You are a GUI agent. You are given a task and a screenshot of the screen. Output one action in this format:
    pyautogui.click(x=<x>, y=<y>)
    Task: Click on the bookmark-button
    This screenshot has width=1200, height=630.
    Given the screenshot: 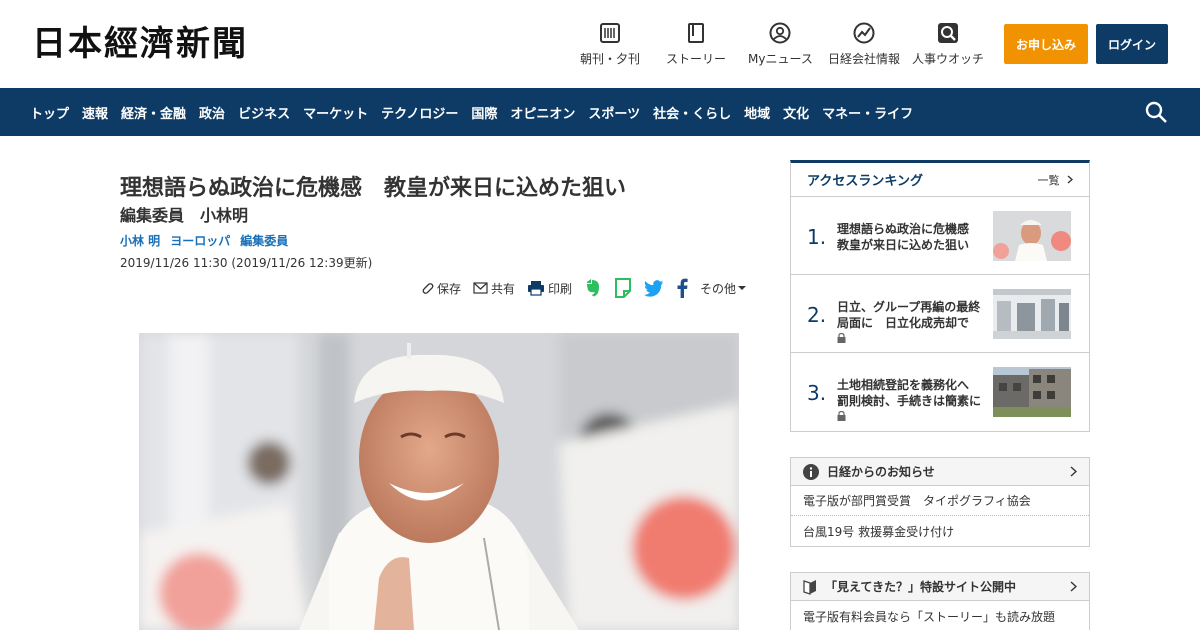 What is the action you would take?
    pyautogui.click(x=623, y=288)
    